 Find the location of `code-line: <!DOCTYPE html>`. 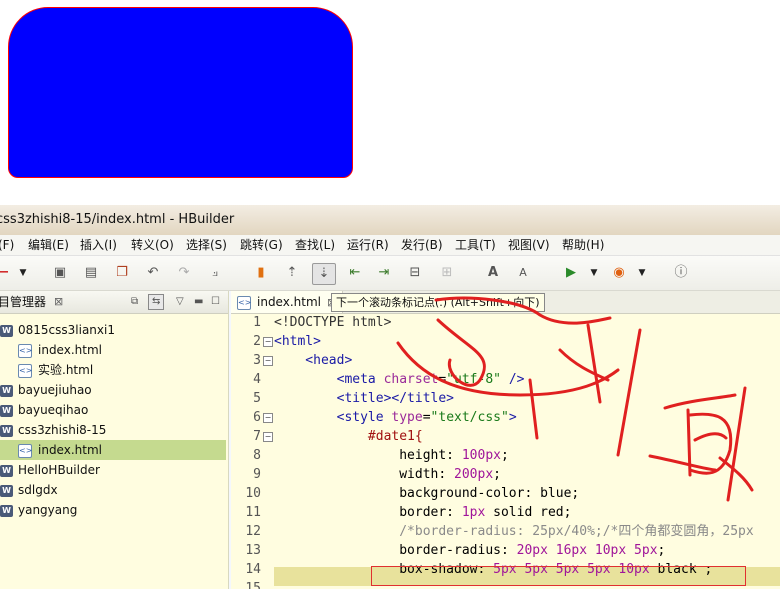

code-line: <!DOCTYPE html> is located at coordinates (332, 322).